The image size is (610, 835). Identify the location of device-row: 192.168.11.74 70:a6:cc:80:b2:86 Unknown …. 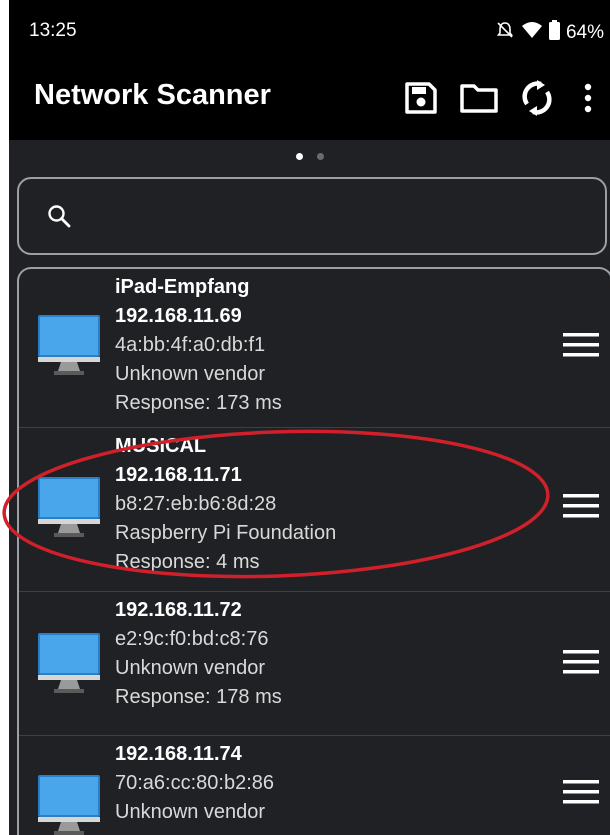
(314, 785).